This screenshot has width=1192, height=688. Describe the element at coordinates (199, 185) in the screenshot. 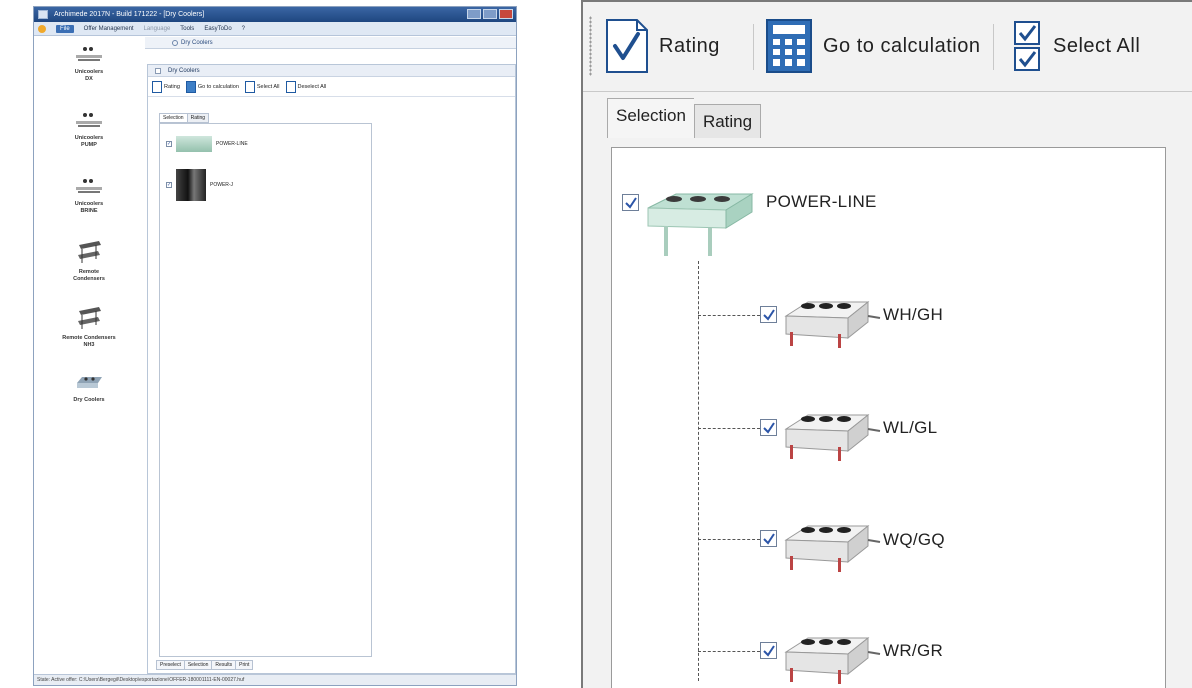

I see `tree-node-power-j: ✓ POWER-J` at that location.